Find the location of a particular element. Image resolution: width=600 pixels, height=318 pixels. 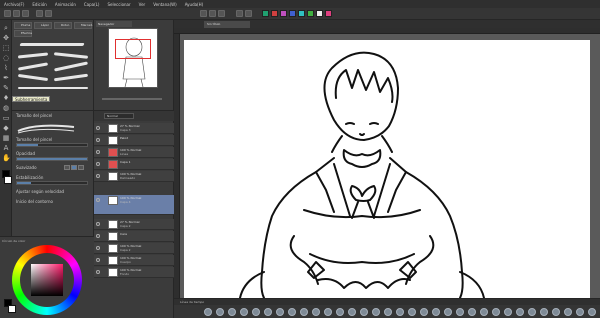

zoom-slider is located at coordinates (132, 99).